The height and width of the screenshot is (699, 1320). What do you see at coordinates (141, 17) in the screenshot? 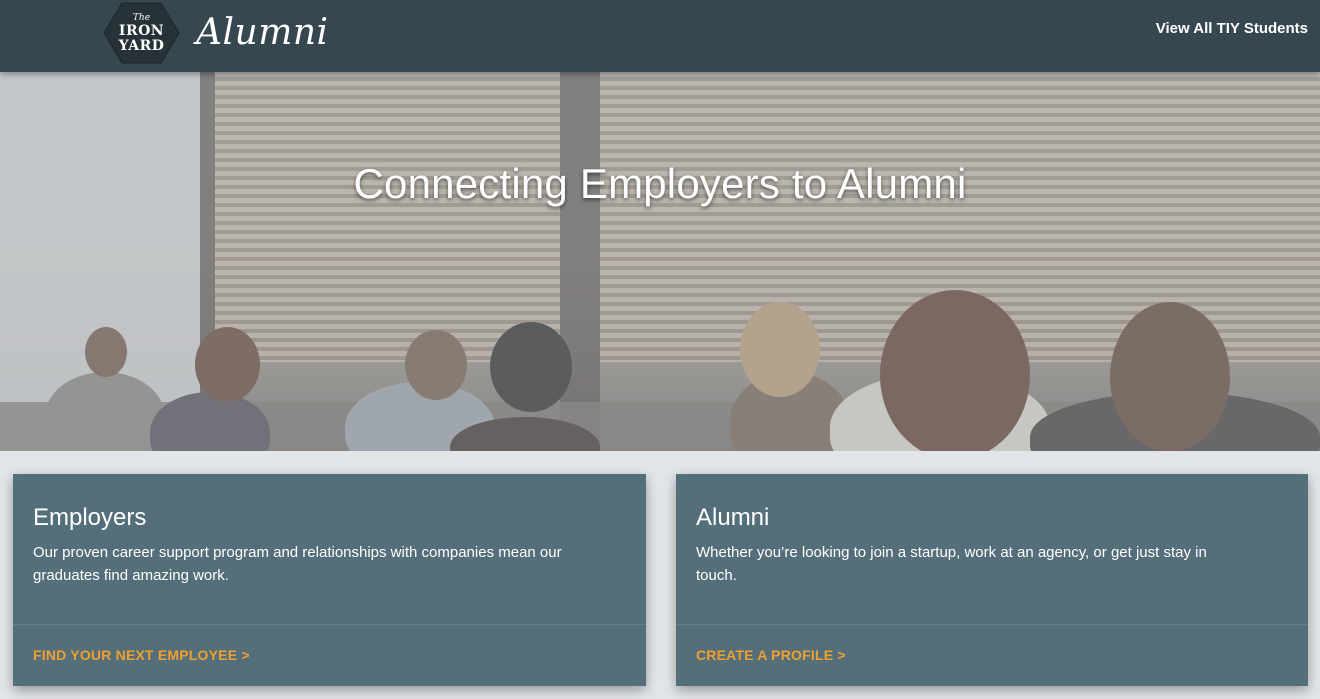
I see `logo-text-the: The` at bounding box center [141, 17].